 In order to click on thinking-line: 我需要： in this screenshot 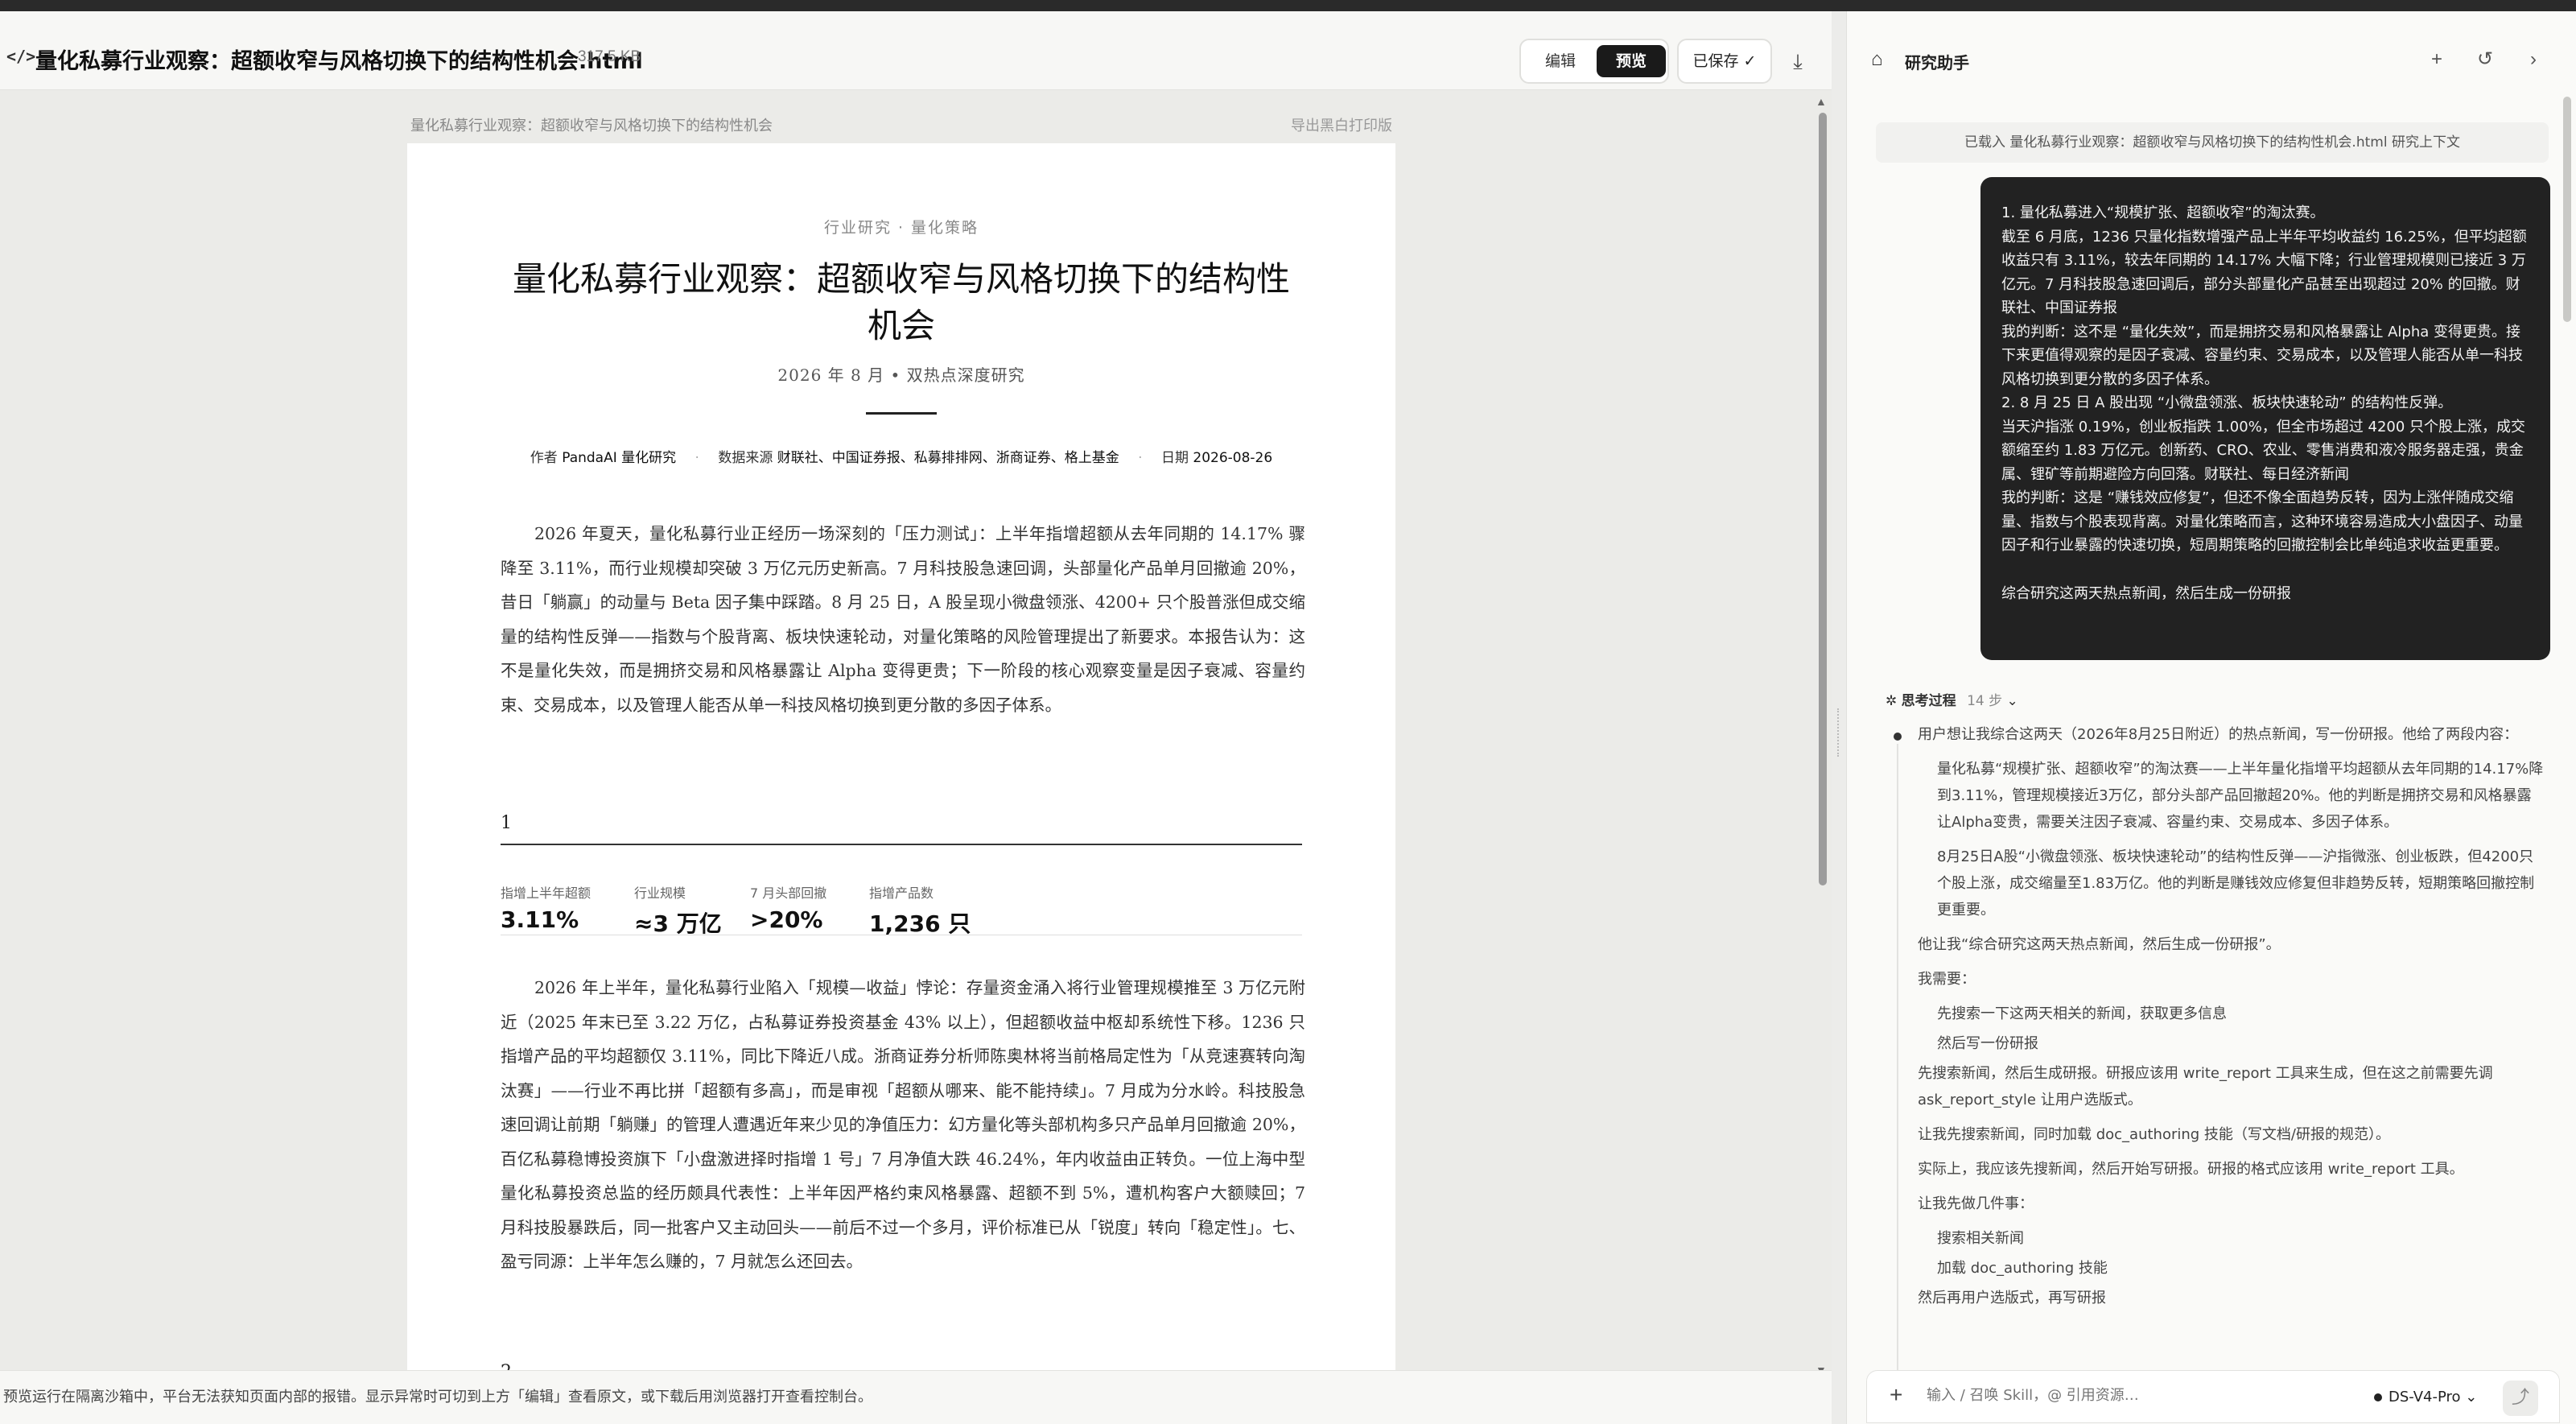, I will do `click(1947, 979)`.